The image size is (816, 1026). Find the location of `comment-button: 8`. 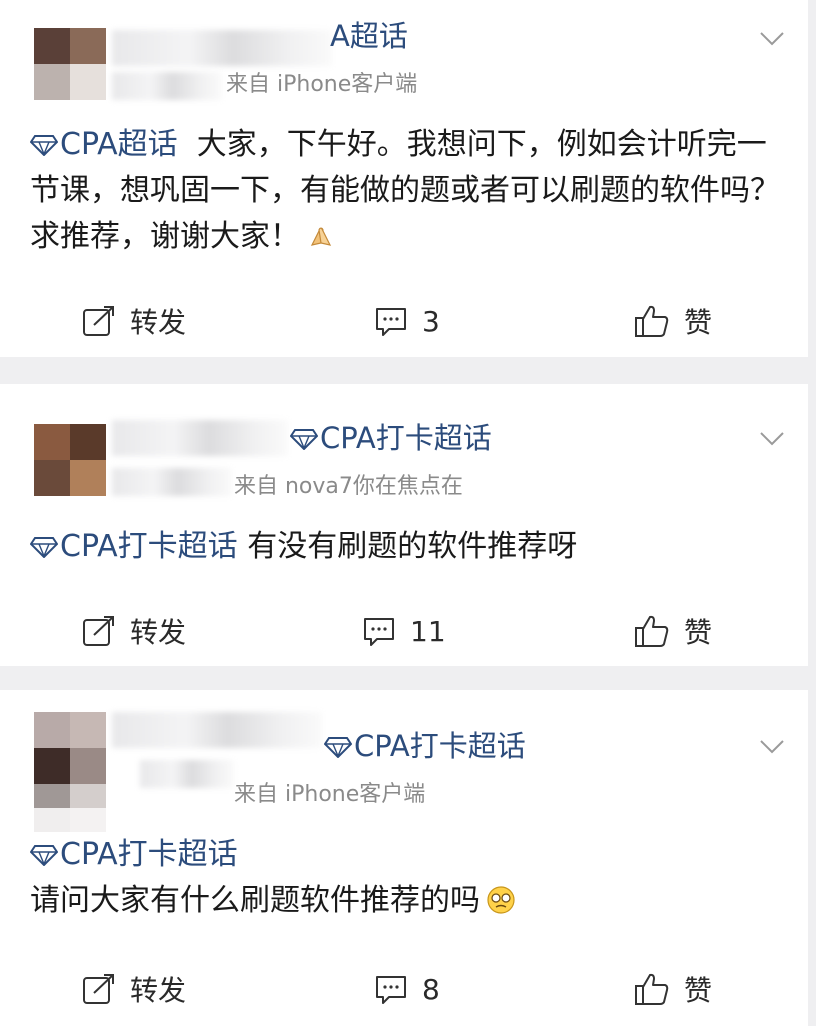

comment-button: 8 is located at coordinates (407, 989).